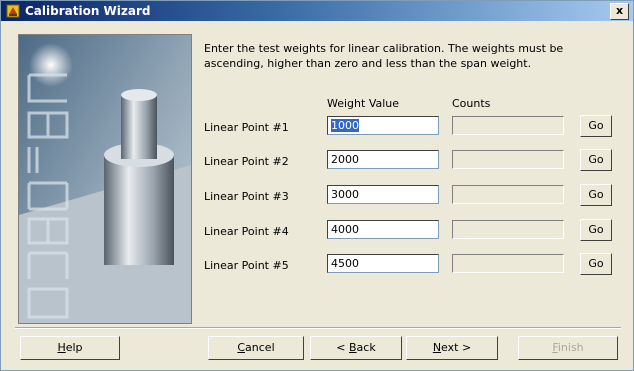 The width and height of the screenshot is (634, 371). What do you see at coordinates (471, 103) in the screenshot?
I see `counts-header: Counts` at bounding box center [471, 103].